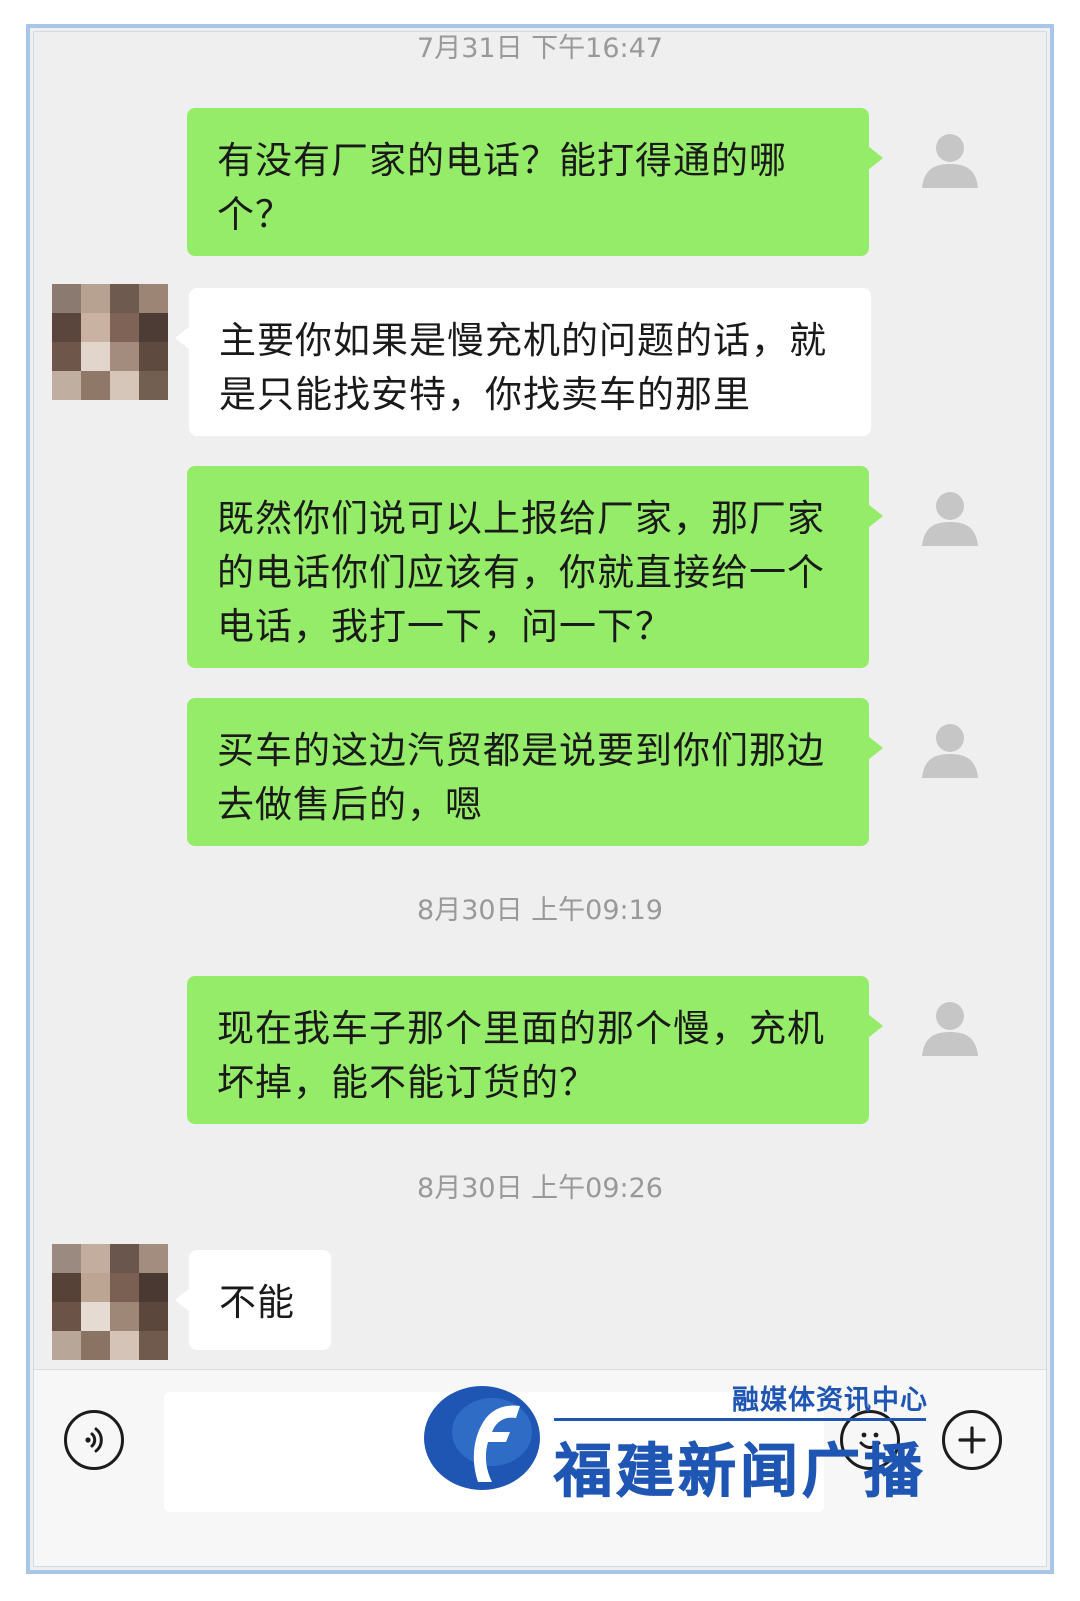 Image resolution: width=1080 pixels, height=1601 pixels. I want to click on message-bubble-received: 不能, so click(253, 1300).